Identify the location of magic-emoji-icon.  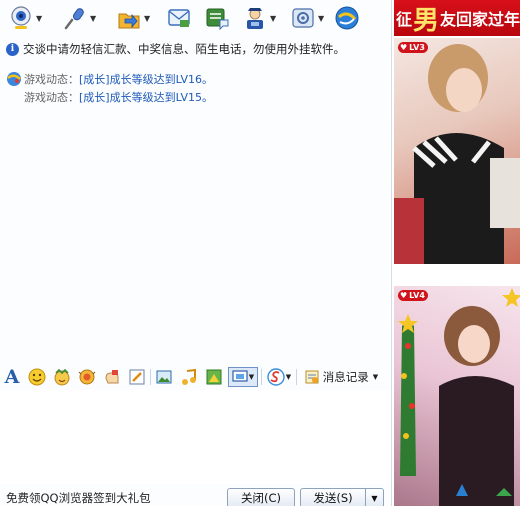
(62, 377).